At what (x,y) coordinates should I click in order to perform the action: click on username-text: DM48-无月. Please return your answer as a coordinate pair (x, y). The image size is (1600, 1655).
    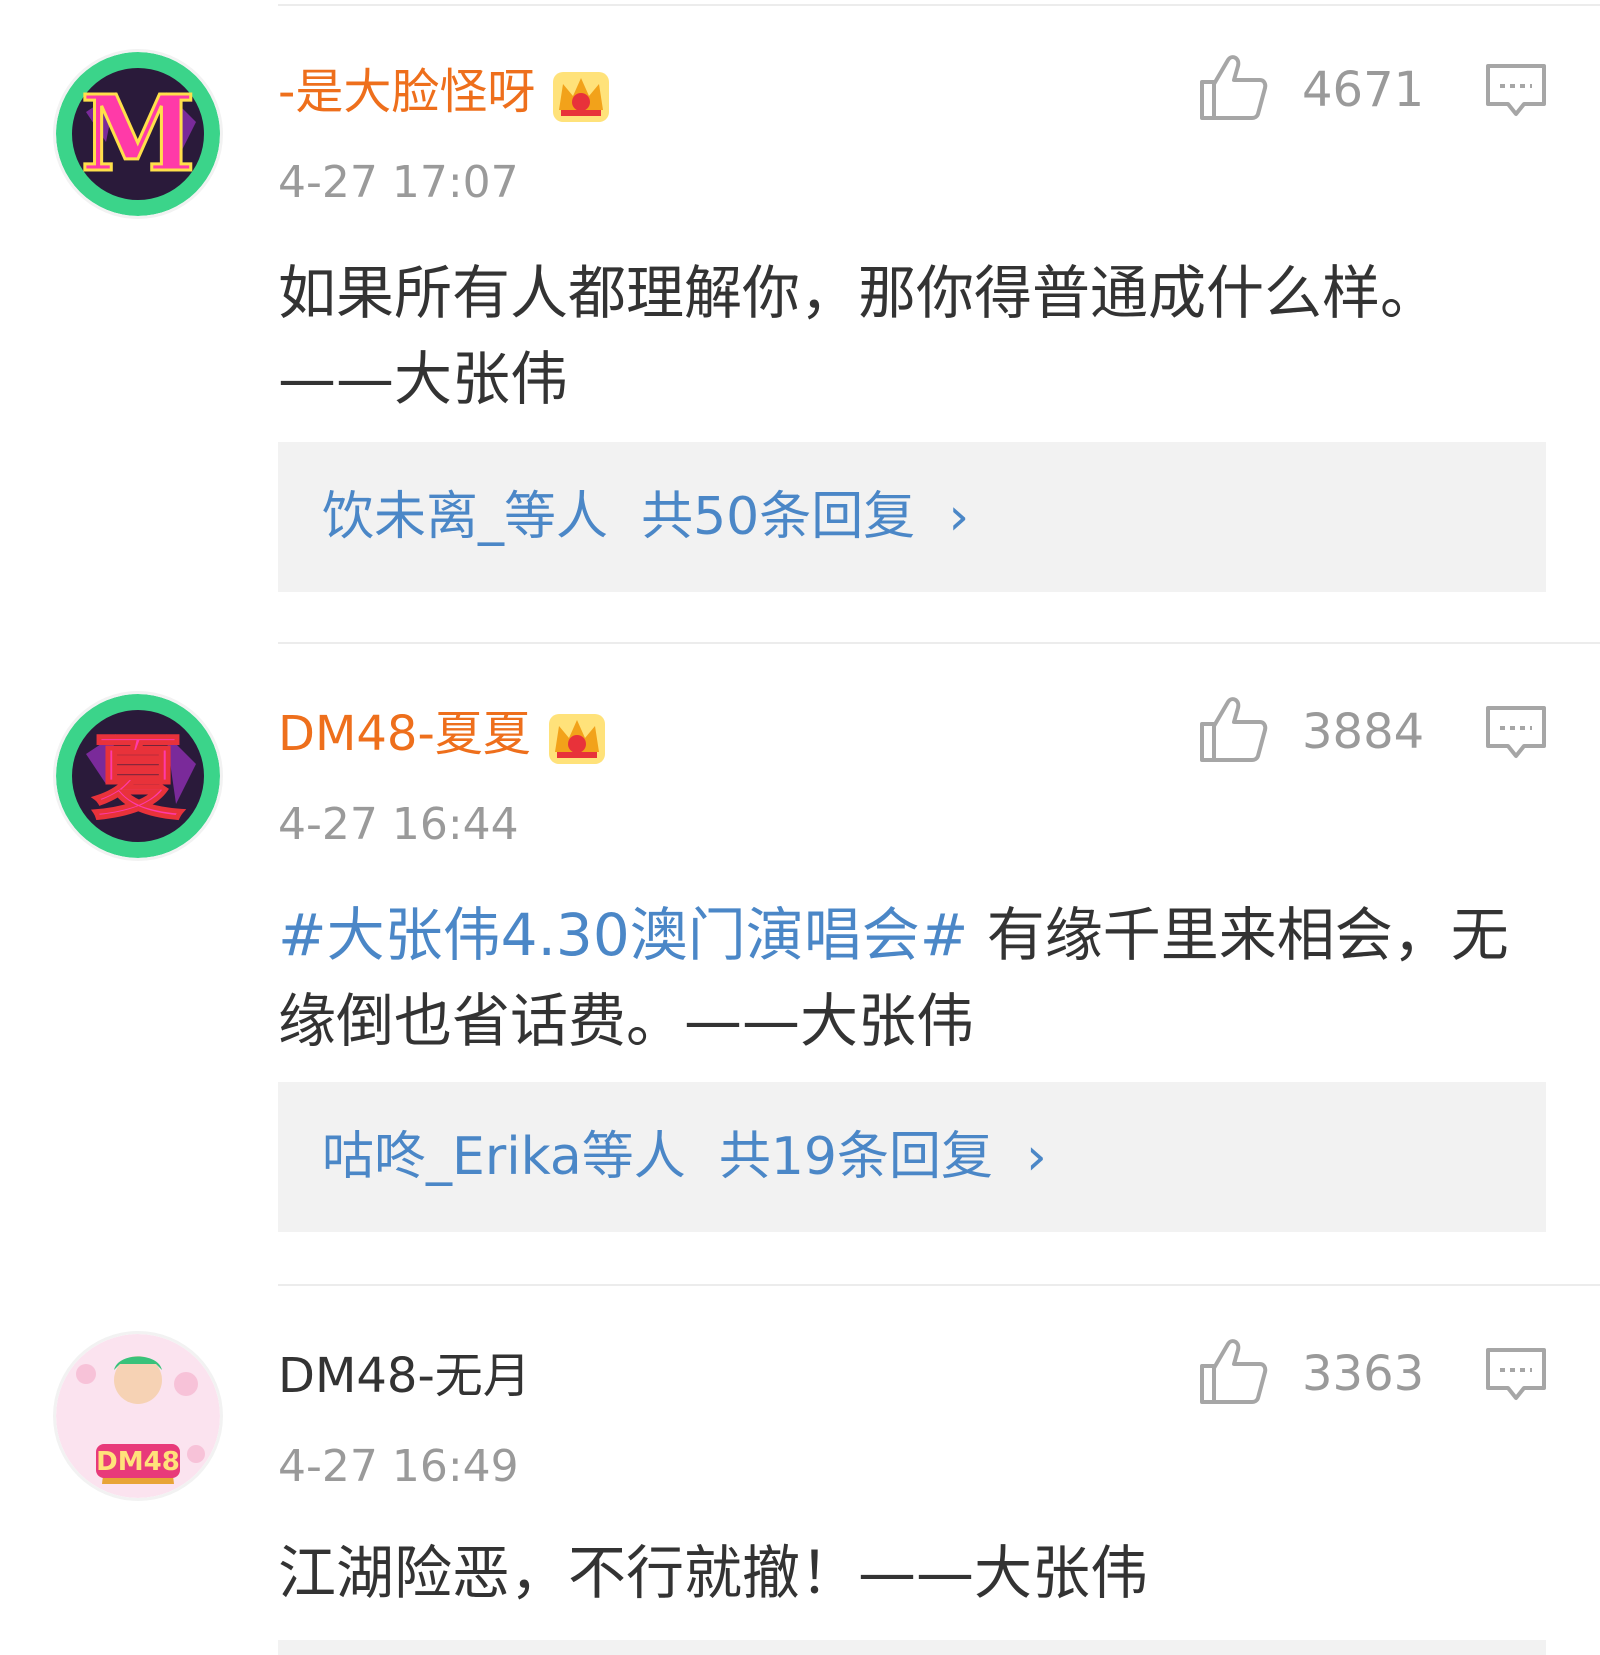
    Looking at the image, I should click on (404, 1376).